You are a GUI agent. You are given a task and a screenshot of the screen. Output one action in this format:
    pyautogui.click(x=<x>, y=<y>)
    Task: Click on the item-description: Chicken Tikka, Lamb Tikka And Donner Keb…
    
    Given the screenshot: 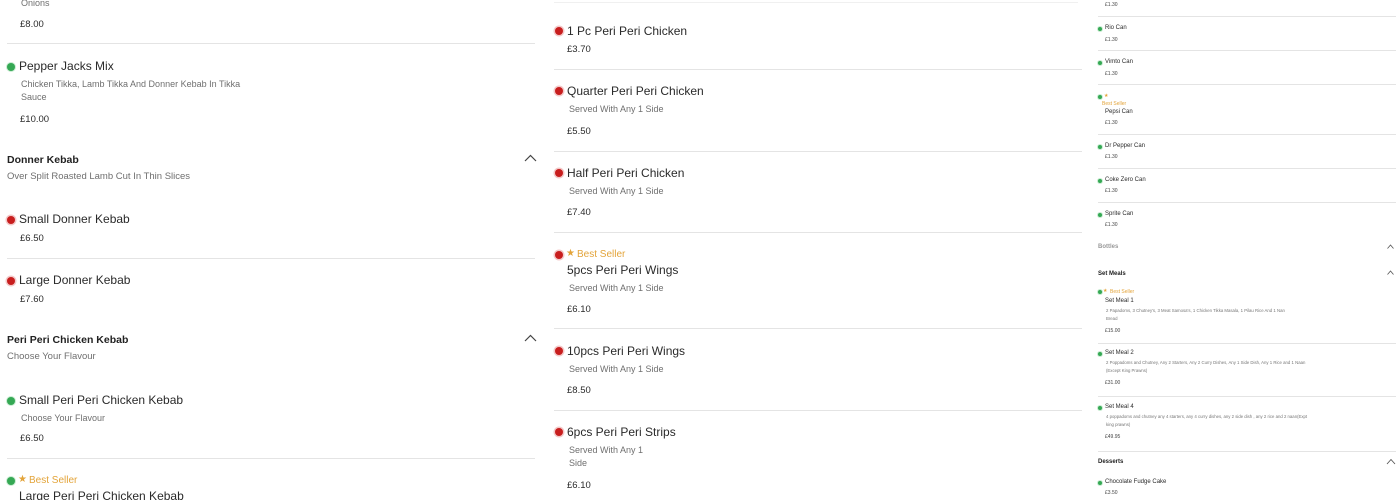 What is the action you would take?
    pyautogui.click(x=141, y=91)
    